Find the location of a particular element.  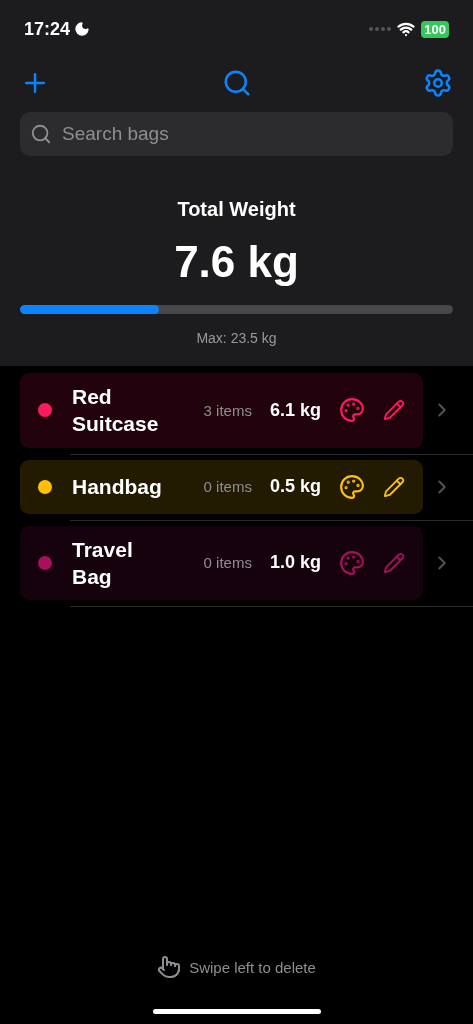

battery-icon: 100 is located at coordinates (435, 29).